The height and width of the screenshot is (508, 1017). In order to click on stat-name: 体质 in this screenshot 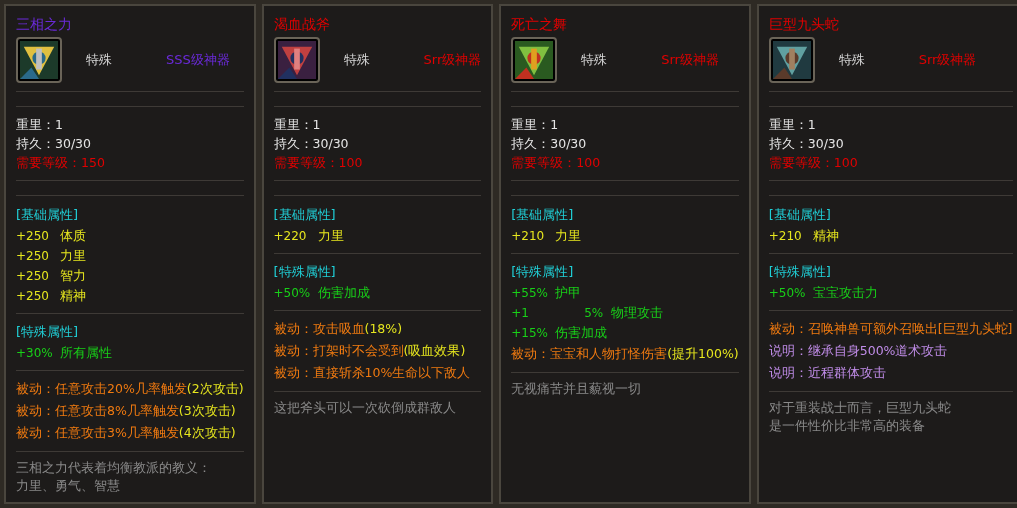, I will do `click(73, 236)`.